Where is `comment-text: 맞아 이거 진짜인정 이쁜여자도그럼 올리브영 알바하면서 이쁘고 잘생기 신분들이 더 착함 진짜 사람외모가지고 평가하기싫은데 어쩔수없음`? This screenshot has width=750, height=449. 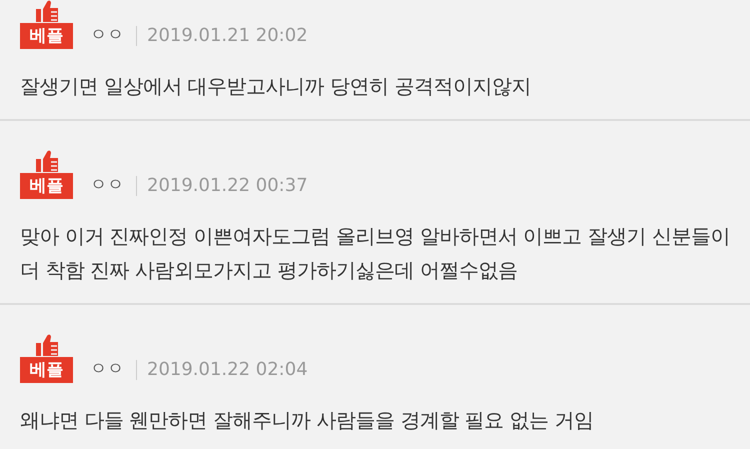 comment-text: 맞아 이거 진짜인정 이쁜여자도그럼 올리브영 알바하면서 이쁘고 잘생기 신분들이 더 착함 진짜 사람외모가지고 평가하기싫은데 어쩔수없음 is located at coordinates (375, 253).